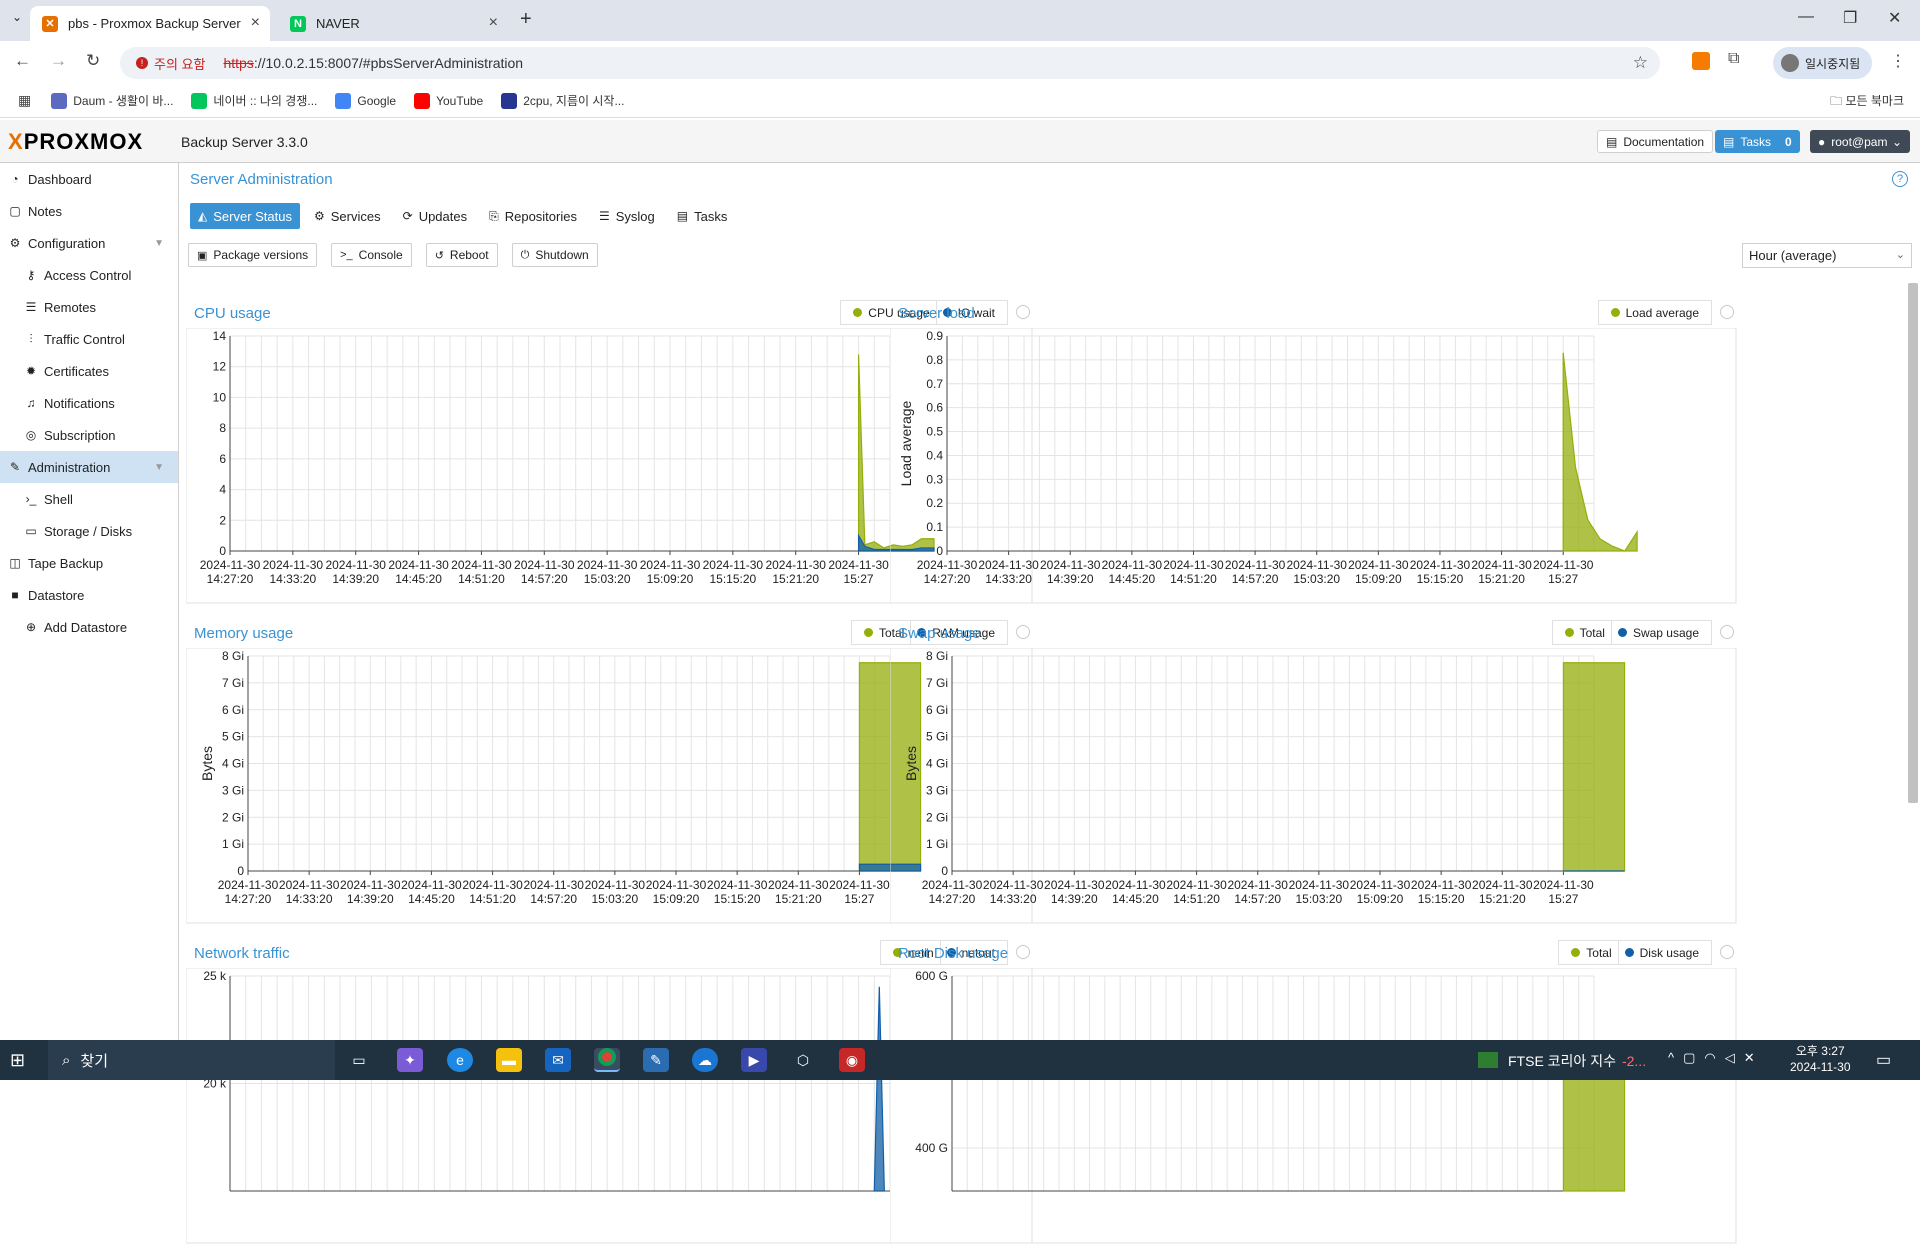 The image size is (1920, 1248). I want to click on bookmark-star-icon: ☆, so click(1640, 63).